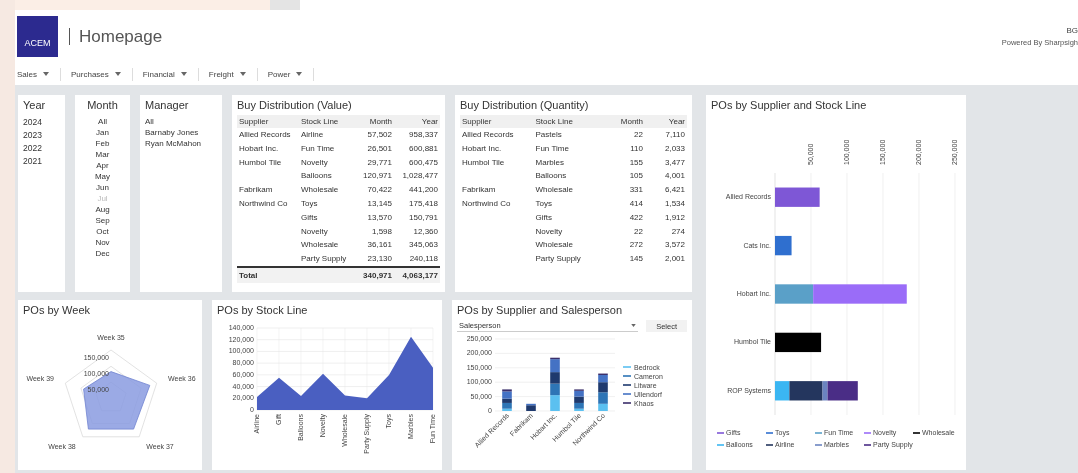  What do you see at coordinates (102, 220) in the screenshot?
I see `slicer-item: Sep` at bounding box center [102, 220].